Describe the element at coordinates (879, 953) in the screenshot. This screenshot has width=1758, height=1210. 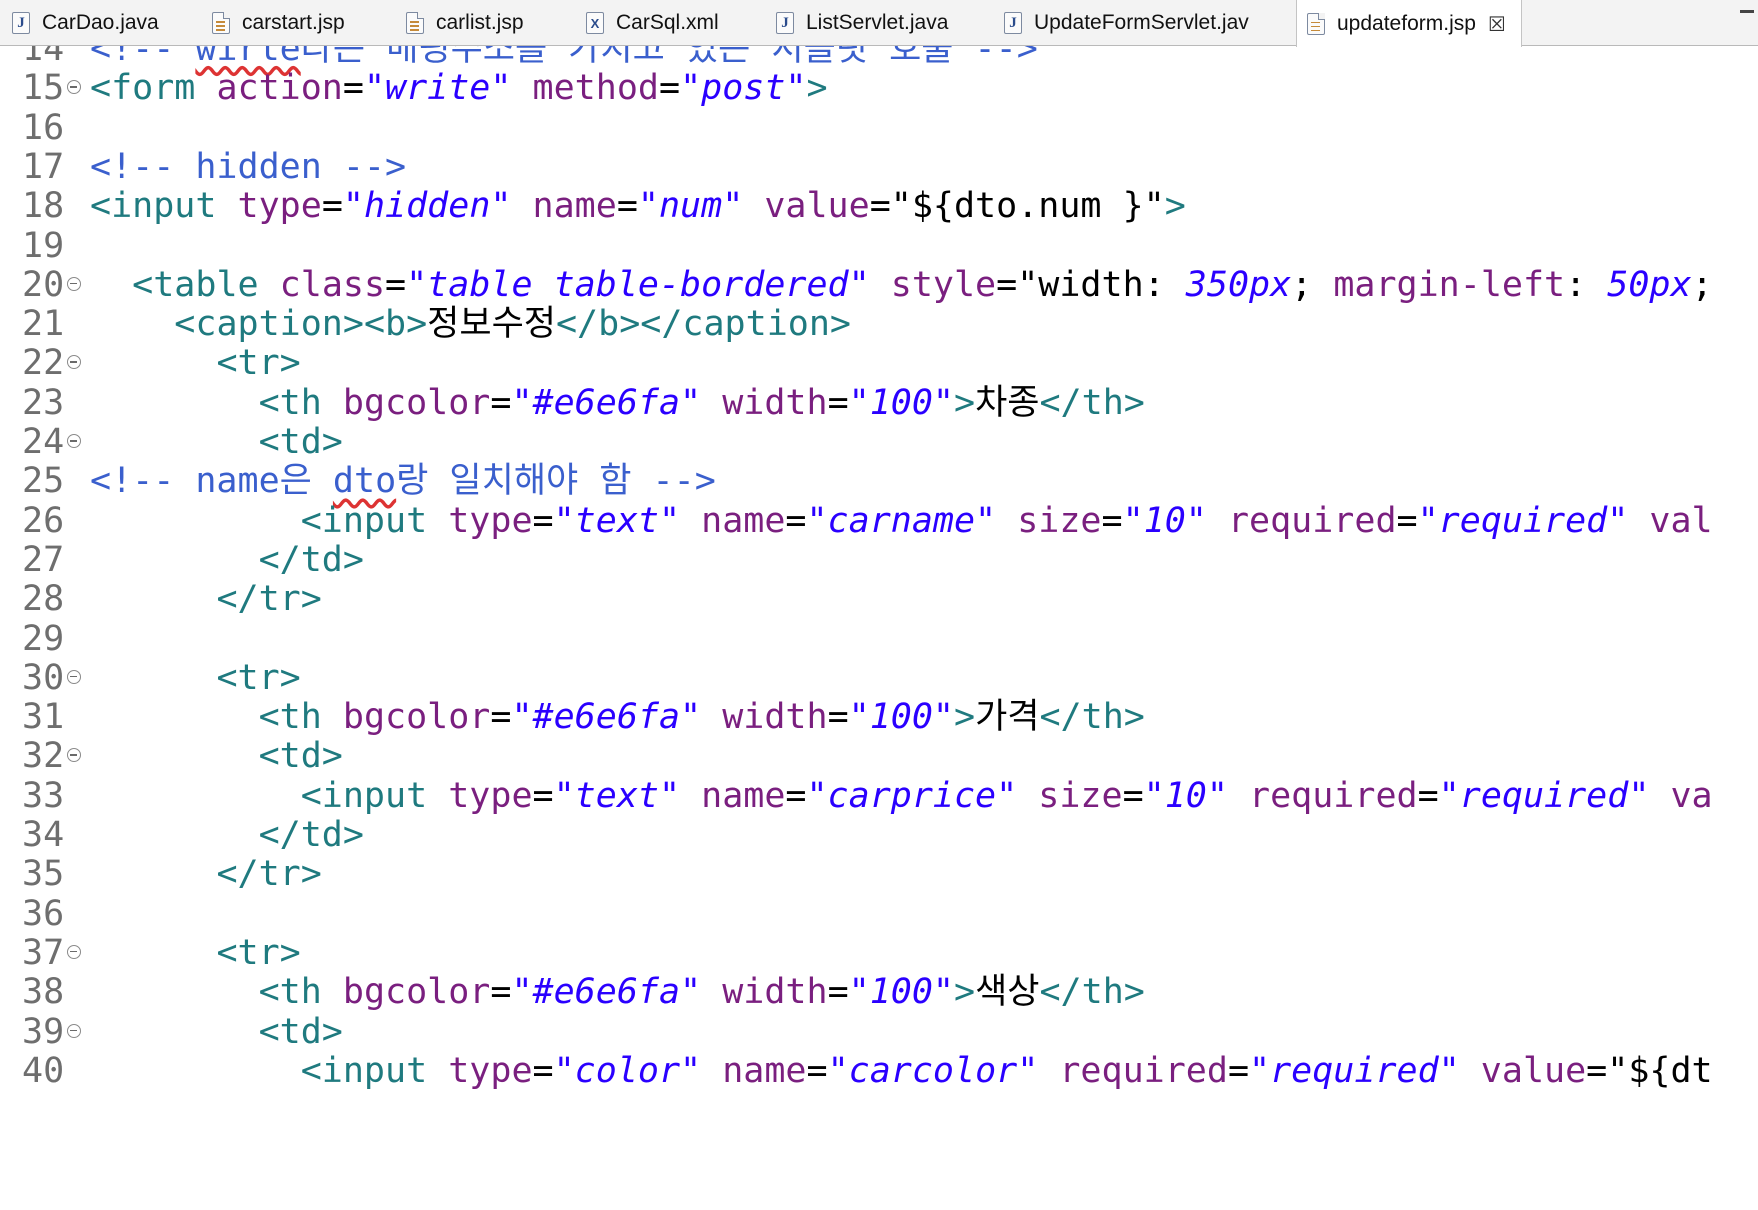
I see `code-line-37: 37 <tr>` at that location.